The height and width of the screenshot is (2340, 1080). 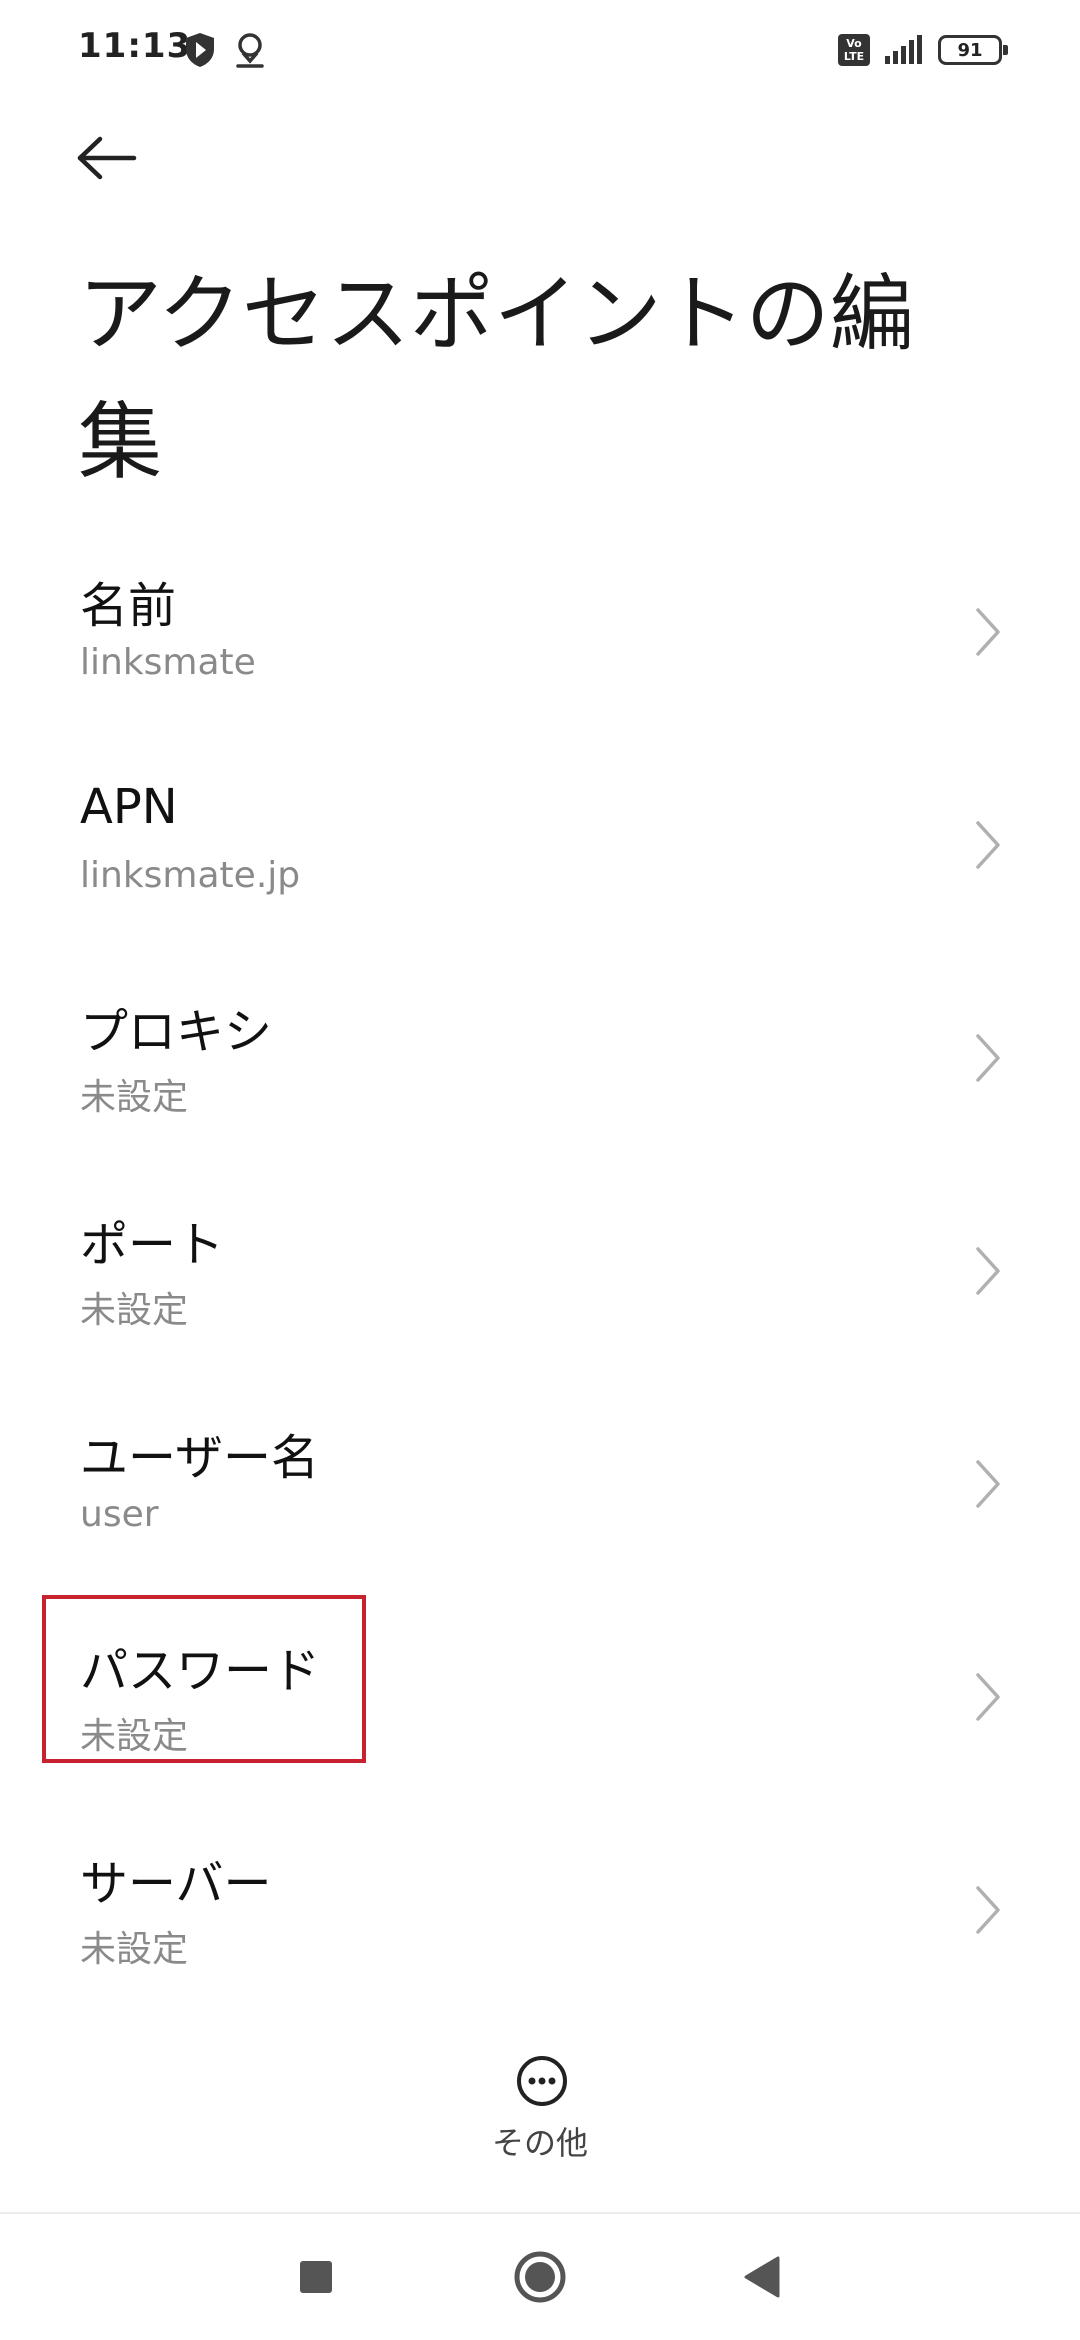 I want to click on more-options-icon, so click(x=542, y=2081).